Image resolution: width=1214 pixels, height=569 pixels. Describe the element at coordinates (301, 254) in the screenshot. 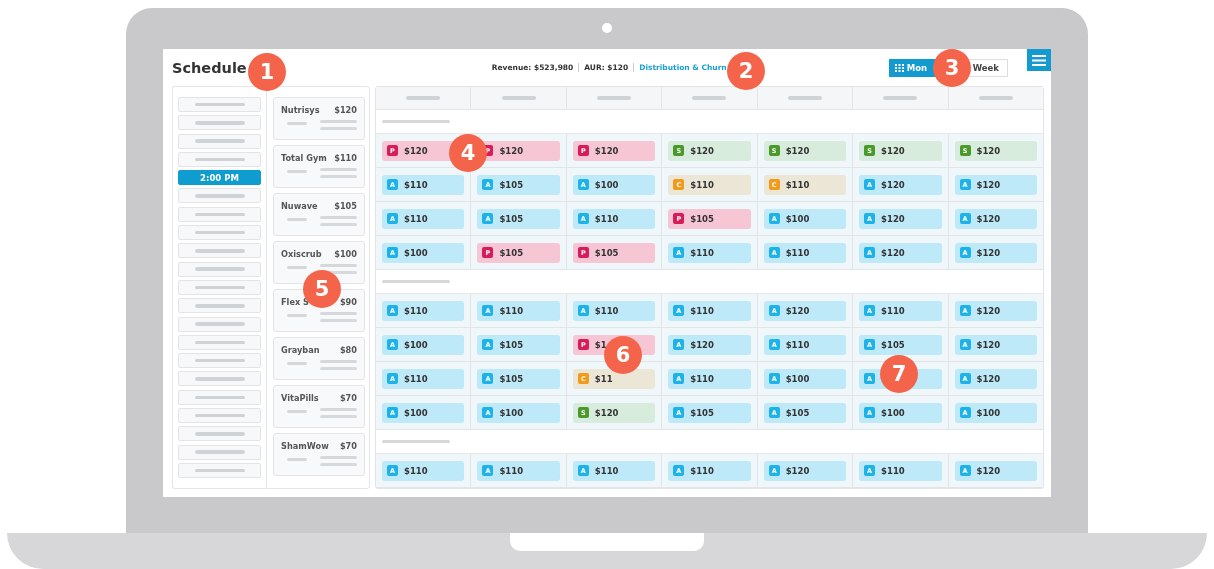

I see `product-name: Oxiscrub` at that location.